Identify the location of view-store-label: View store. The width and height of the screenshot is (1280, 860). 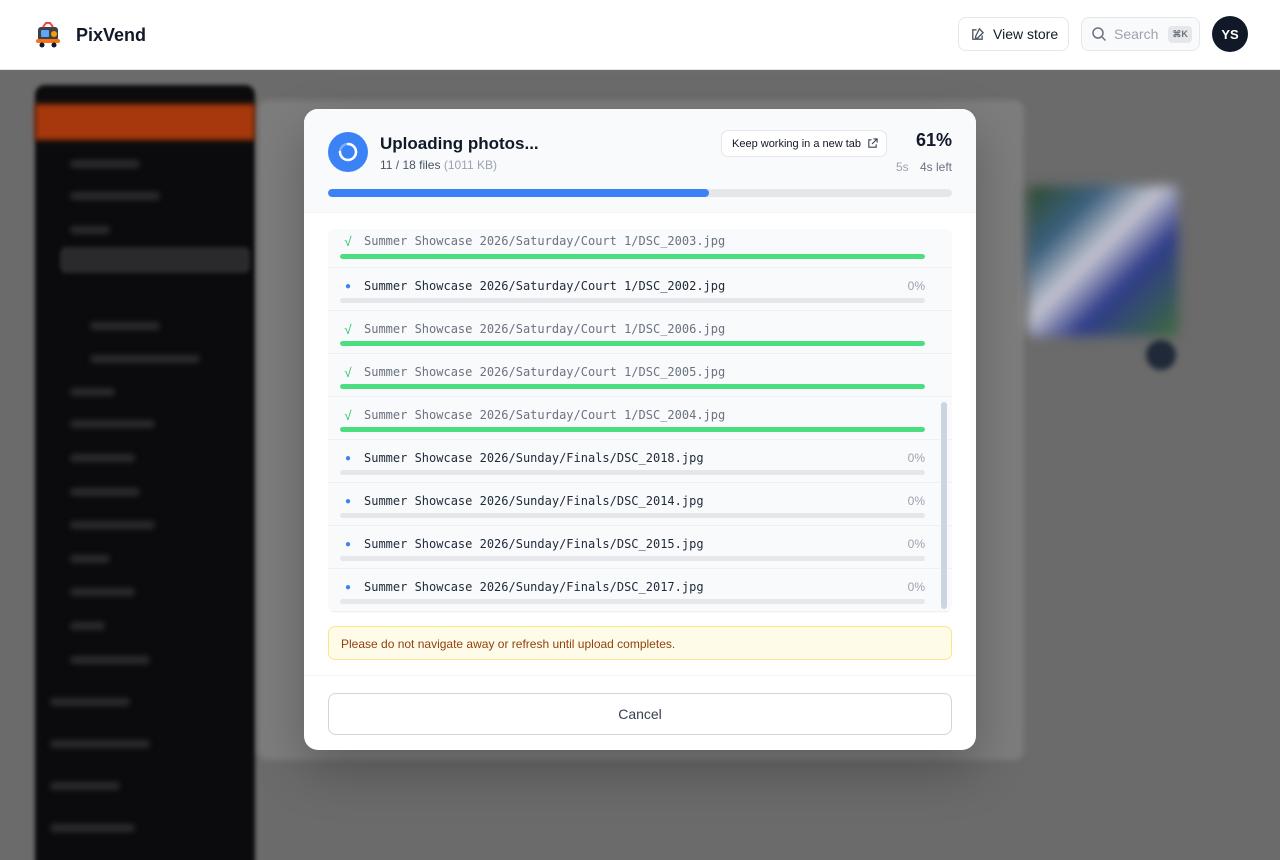
(1026, 34).